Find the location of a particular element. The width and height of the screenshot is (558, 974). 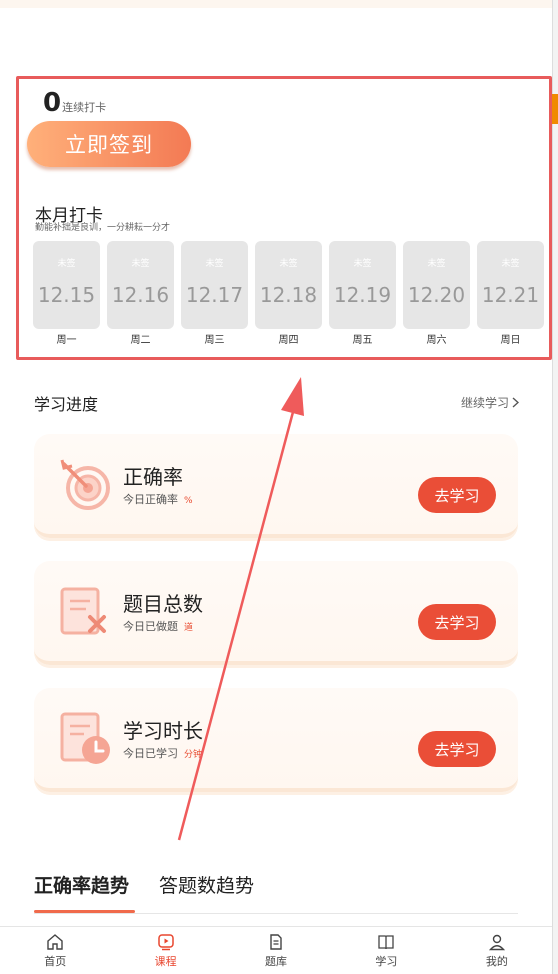

nav-item-profile: 我的 is located at coordinates (497, 950).